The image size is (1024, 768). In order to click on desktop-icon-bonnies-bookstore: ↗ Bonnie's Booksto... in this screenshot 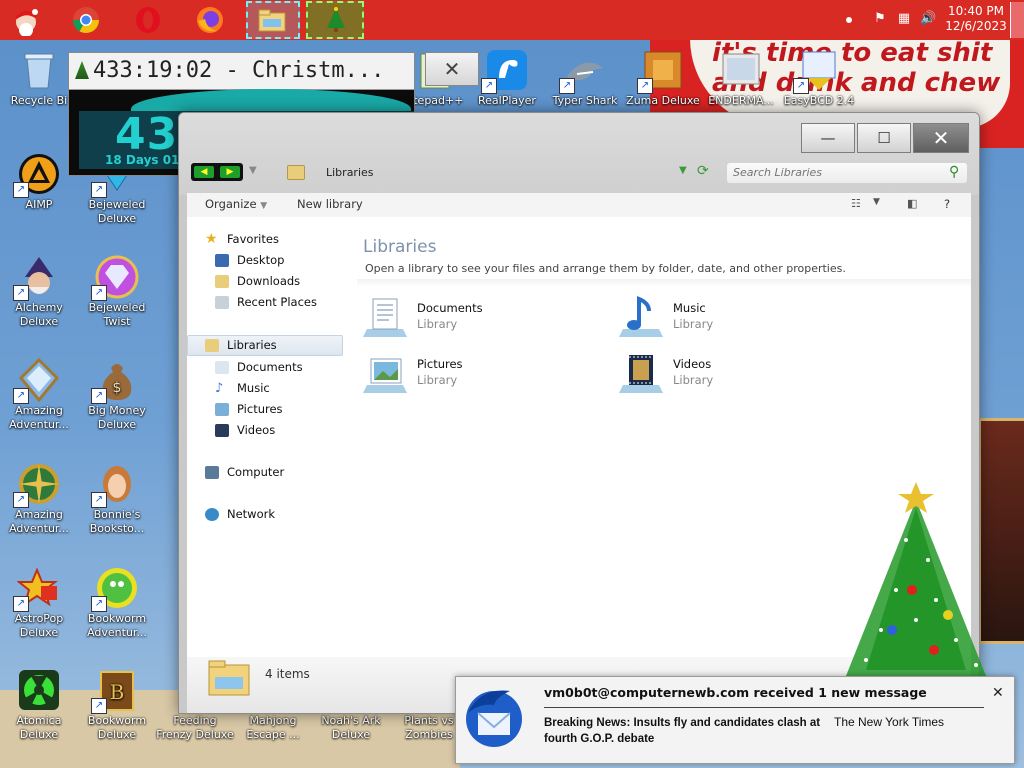, I will do `click(117, 499)`.